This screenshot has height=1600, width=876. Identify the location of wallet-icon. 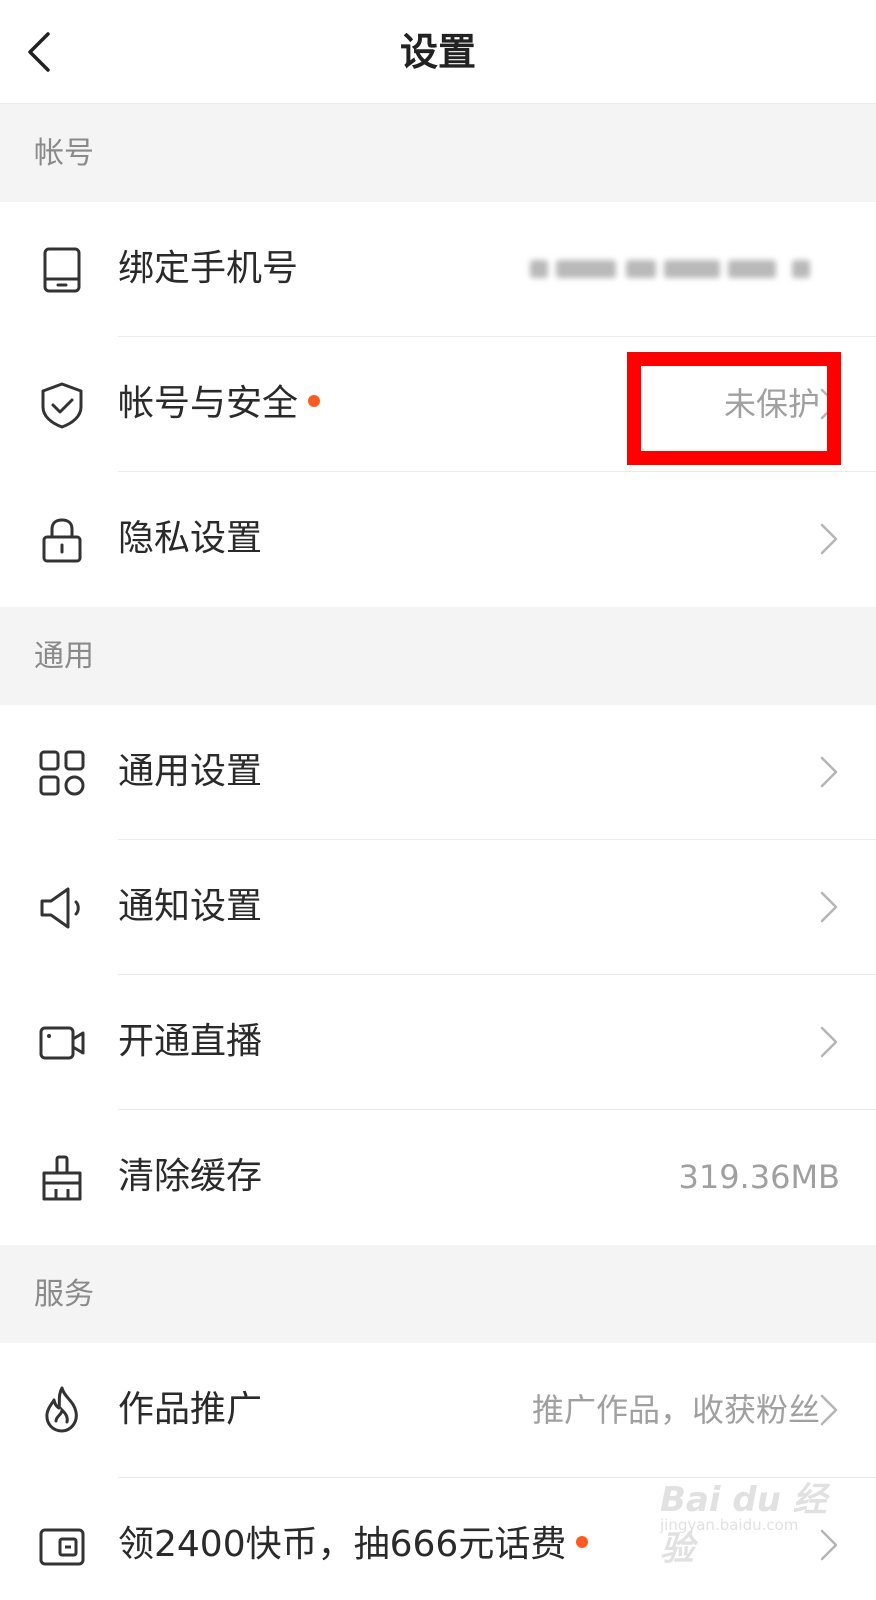
(62, 1547).